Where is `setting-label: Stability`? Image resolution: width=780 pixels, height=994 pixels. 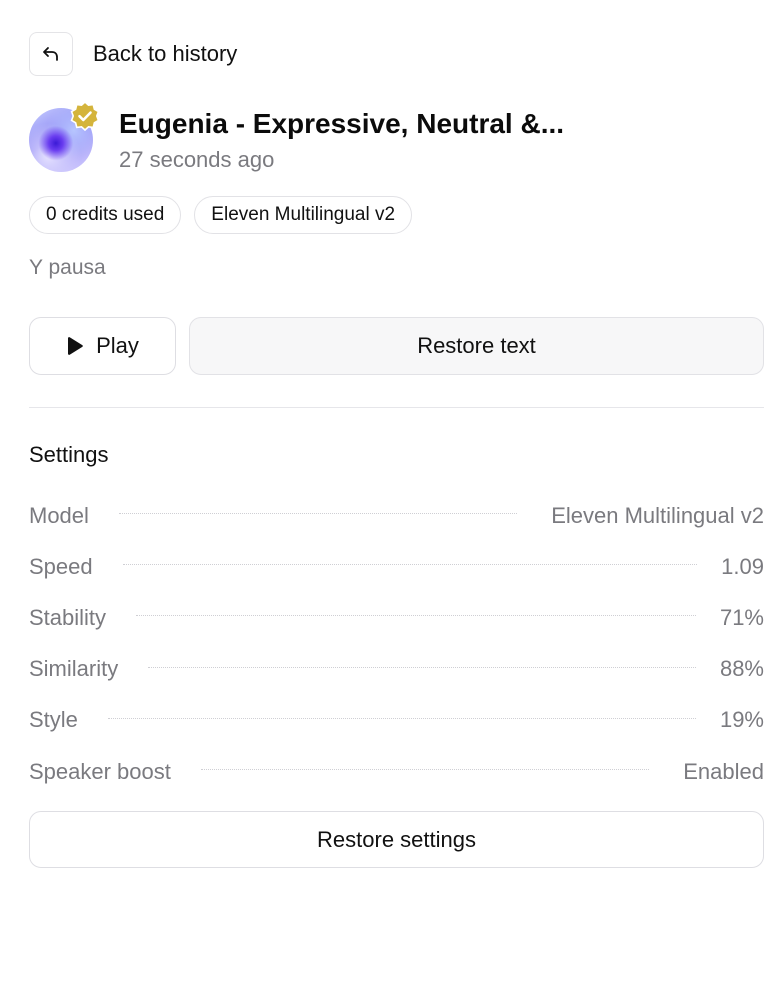 setting-label: Stability is located at coordinates (68, 617).